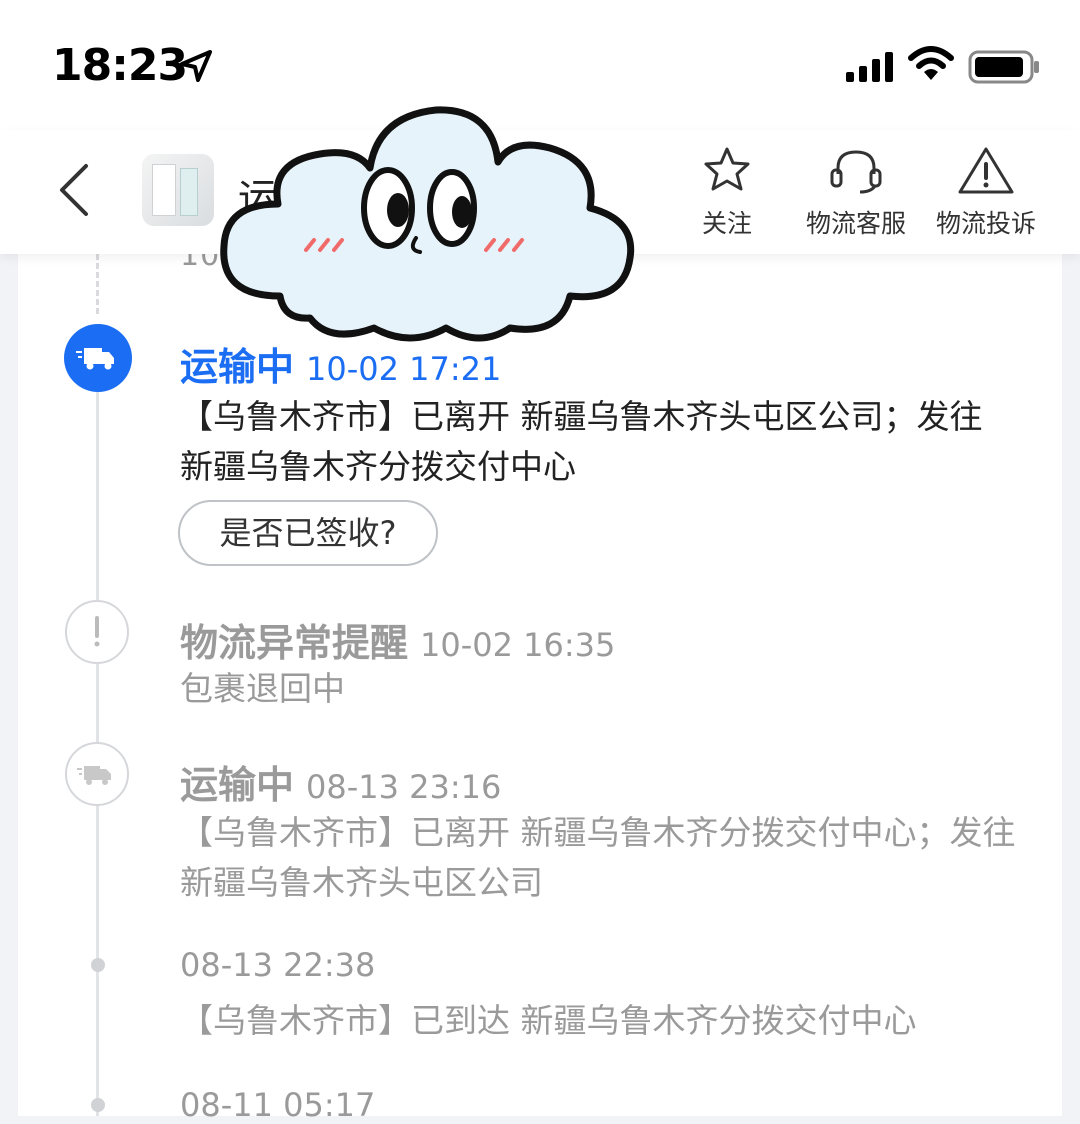 This screenshot has height=1124, width=1080. What do you see at coordinates (869, 67) in the screenshot?
I see `cellular-signal-icon` at bounding box center [869, 67].